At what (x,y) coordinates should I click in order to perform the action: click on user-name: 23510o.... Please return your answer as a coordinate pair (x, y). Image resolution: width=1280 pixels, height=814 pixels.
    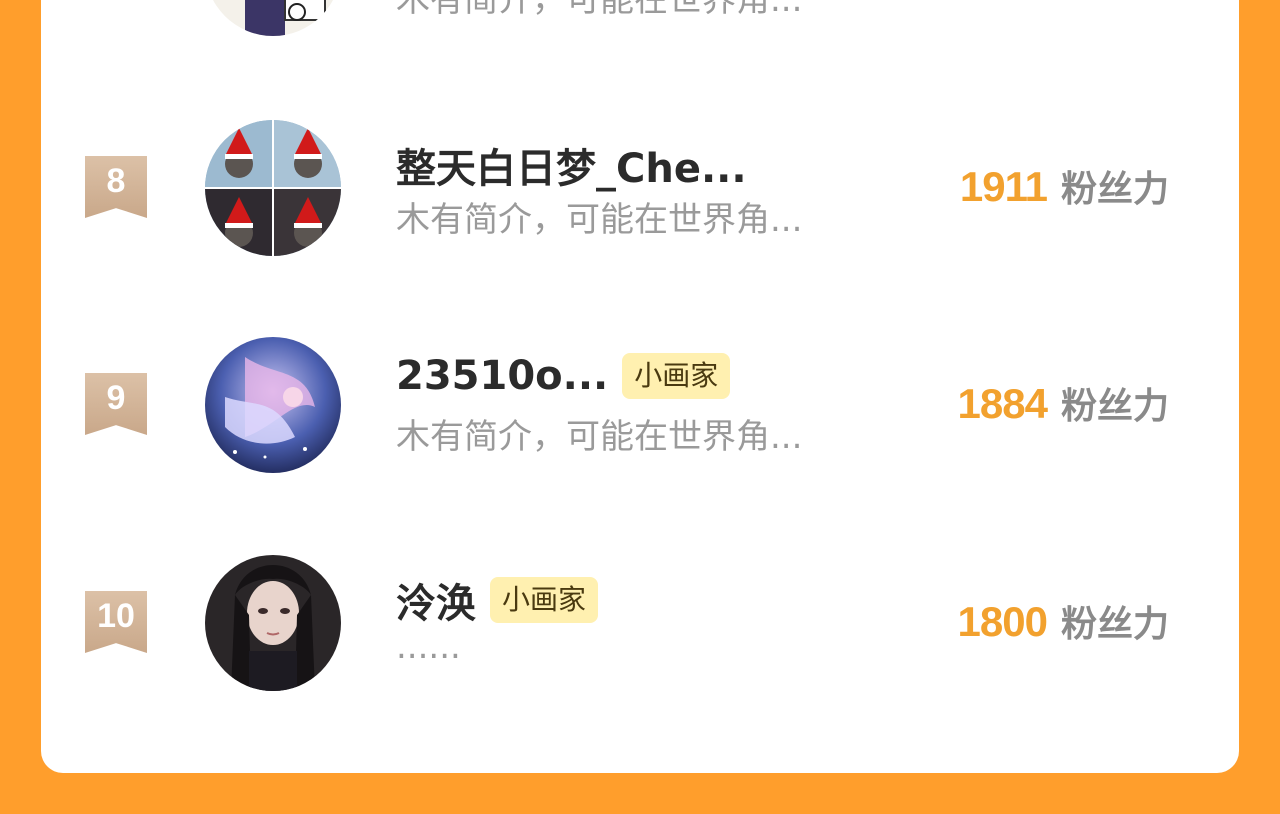
    Looking at the image, I should click on (502, 376).